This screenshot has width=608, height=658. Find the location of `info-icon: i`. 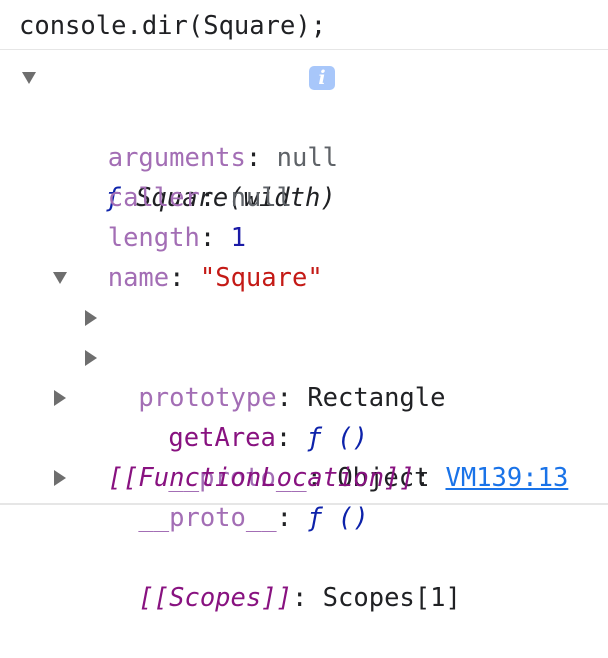

info-icon: i is located at coordinates (322, 78).